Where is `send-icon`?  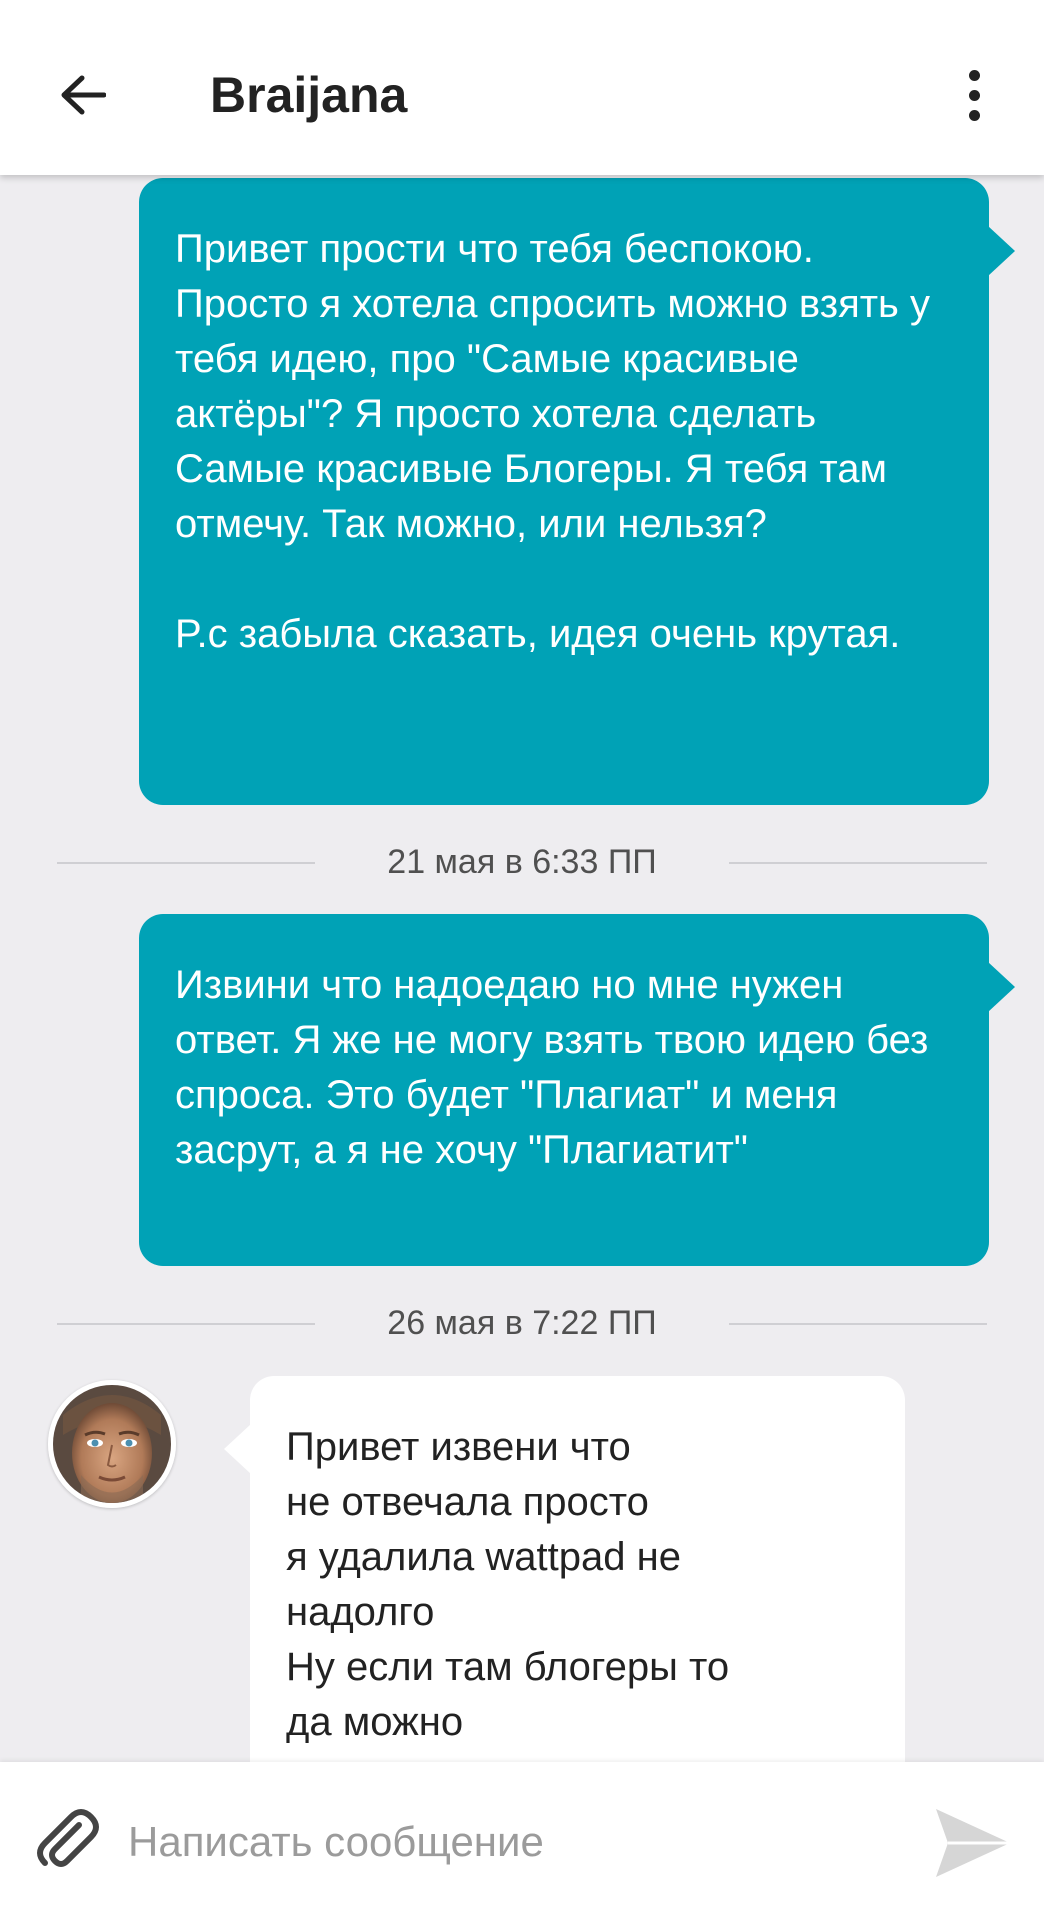 send-icon is located at coordinates (973, 1843).